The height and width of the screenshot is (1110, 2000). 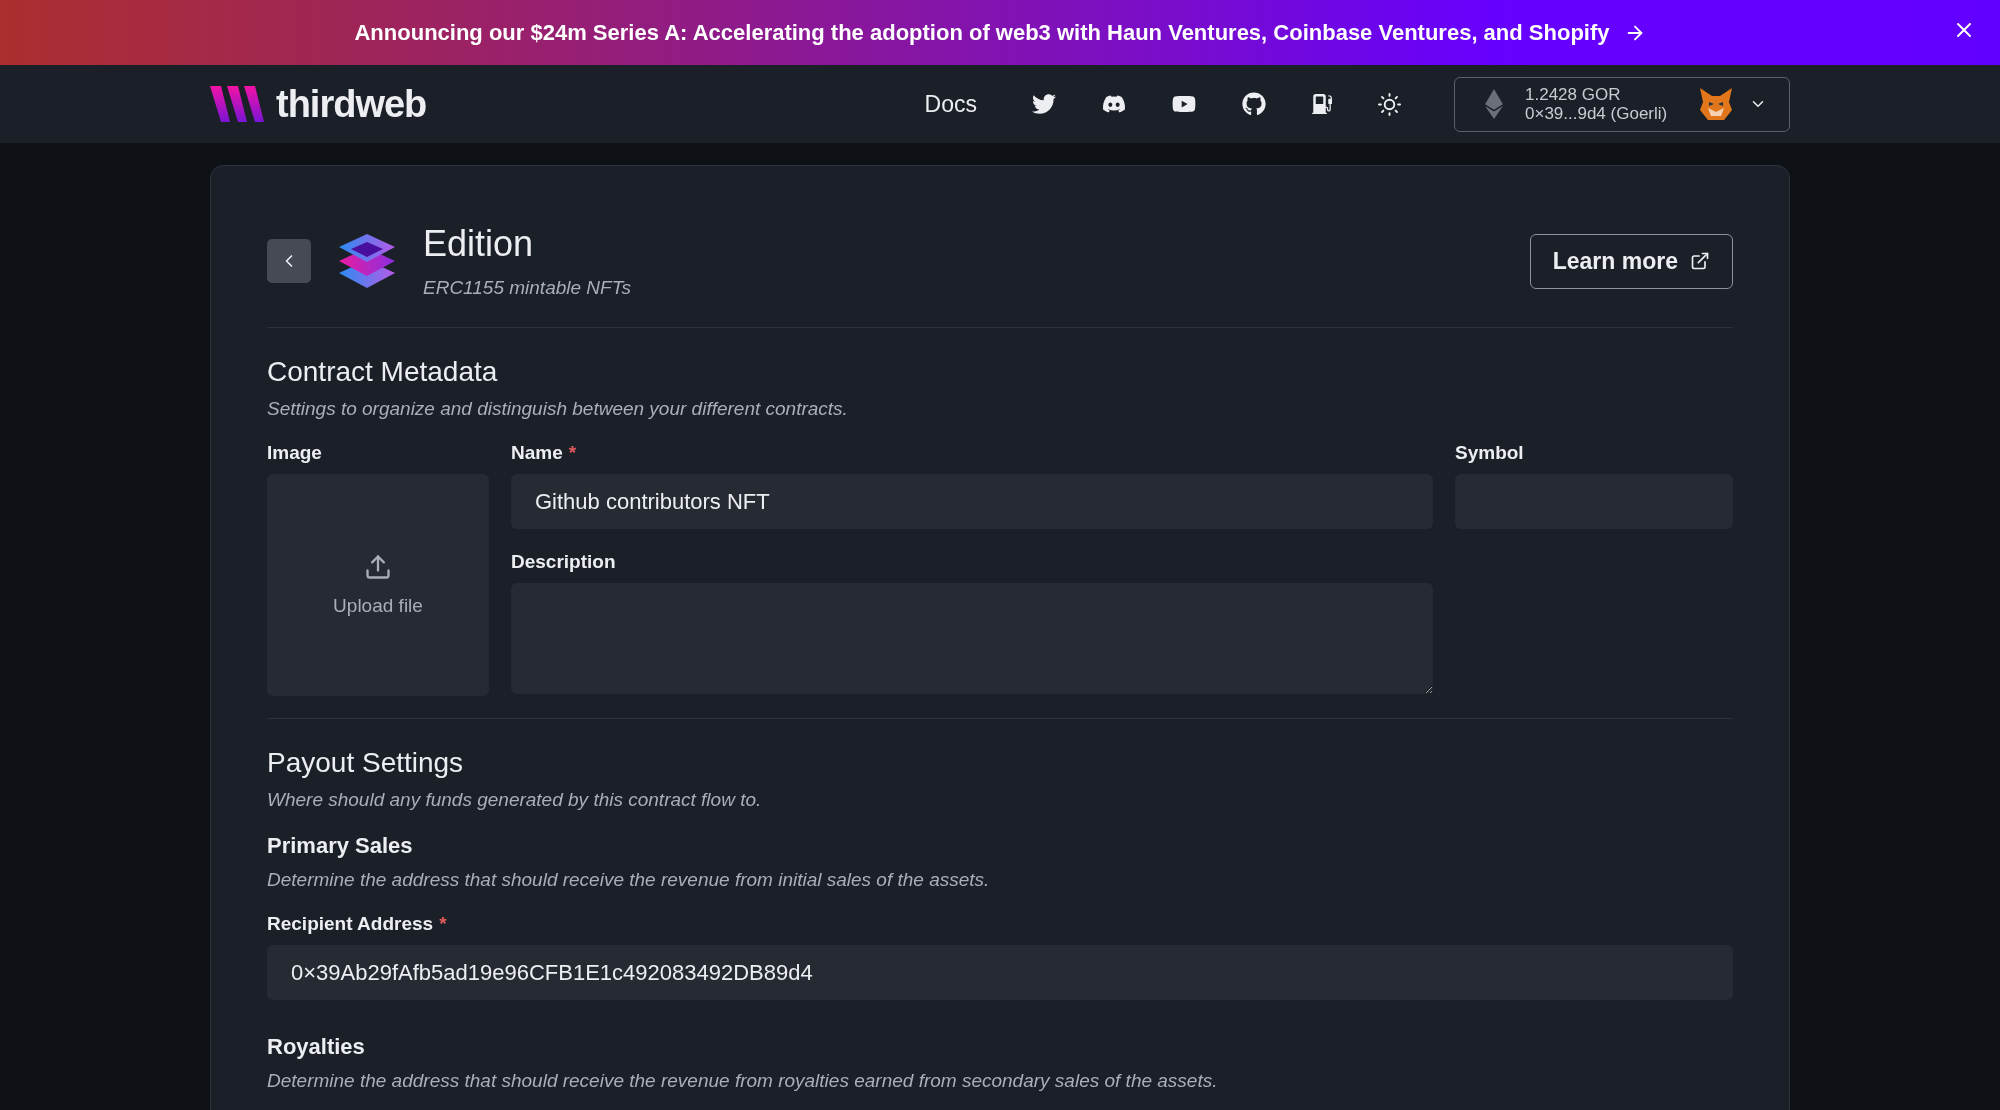 What do you see at coordinates (378, 585) in the screenshot?
I see `upload-dropzone: Upload file` at bounding box center [378, 585].